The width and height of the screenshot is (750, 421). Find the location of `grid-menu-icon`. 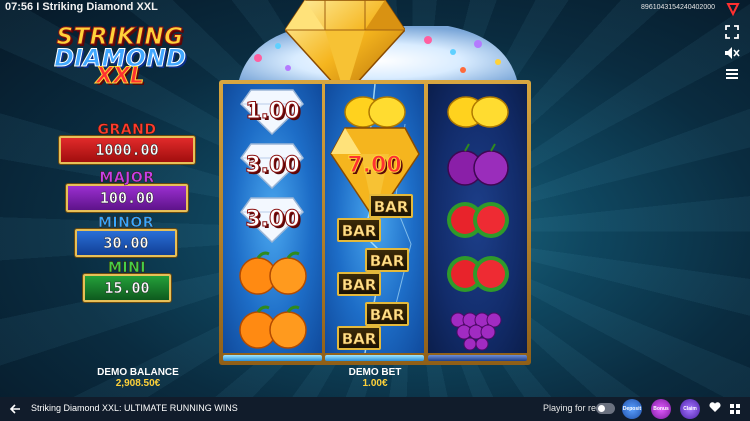

grid-menu-icon is located at coordinates (735, 408).